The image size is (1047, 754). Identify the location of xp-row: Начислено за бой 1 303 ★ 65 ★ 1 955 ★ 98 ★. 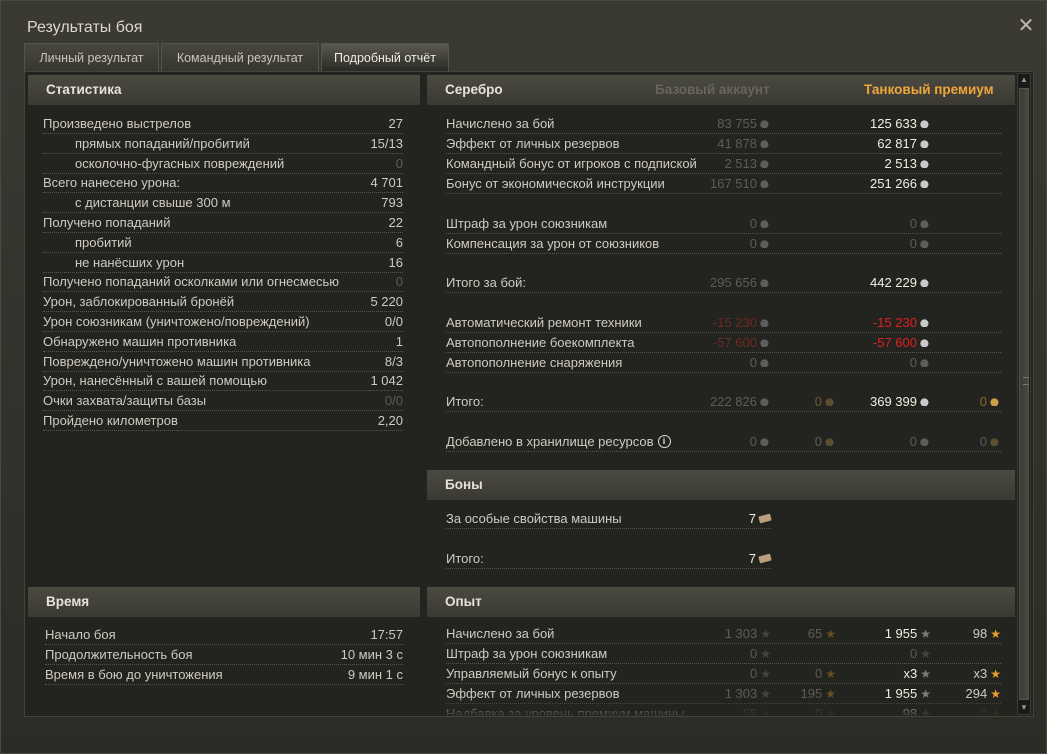
(723, 634).